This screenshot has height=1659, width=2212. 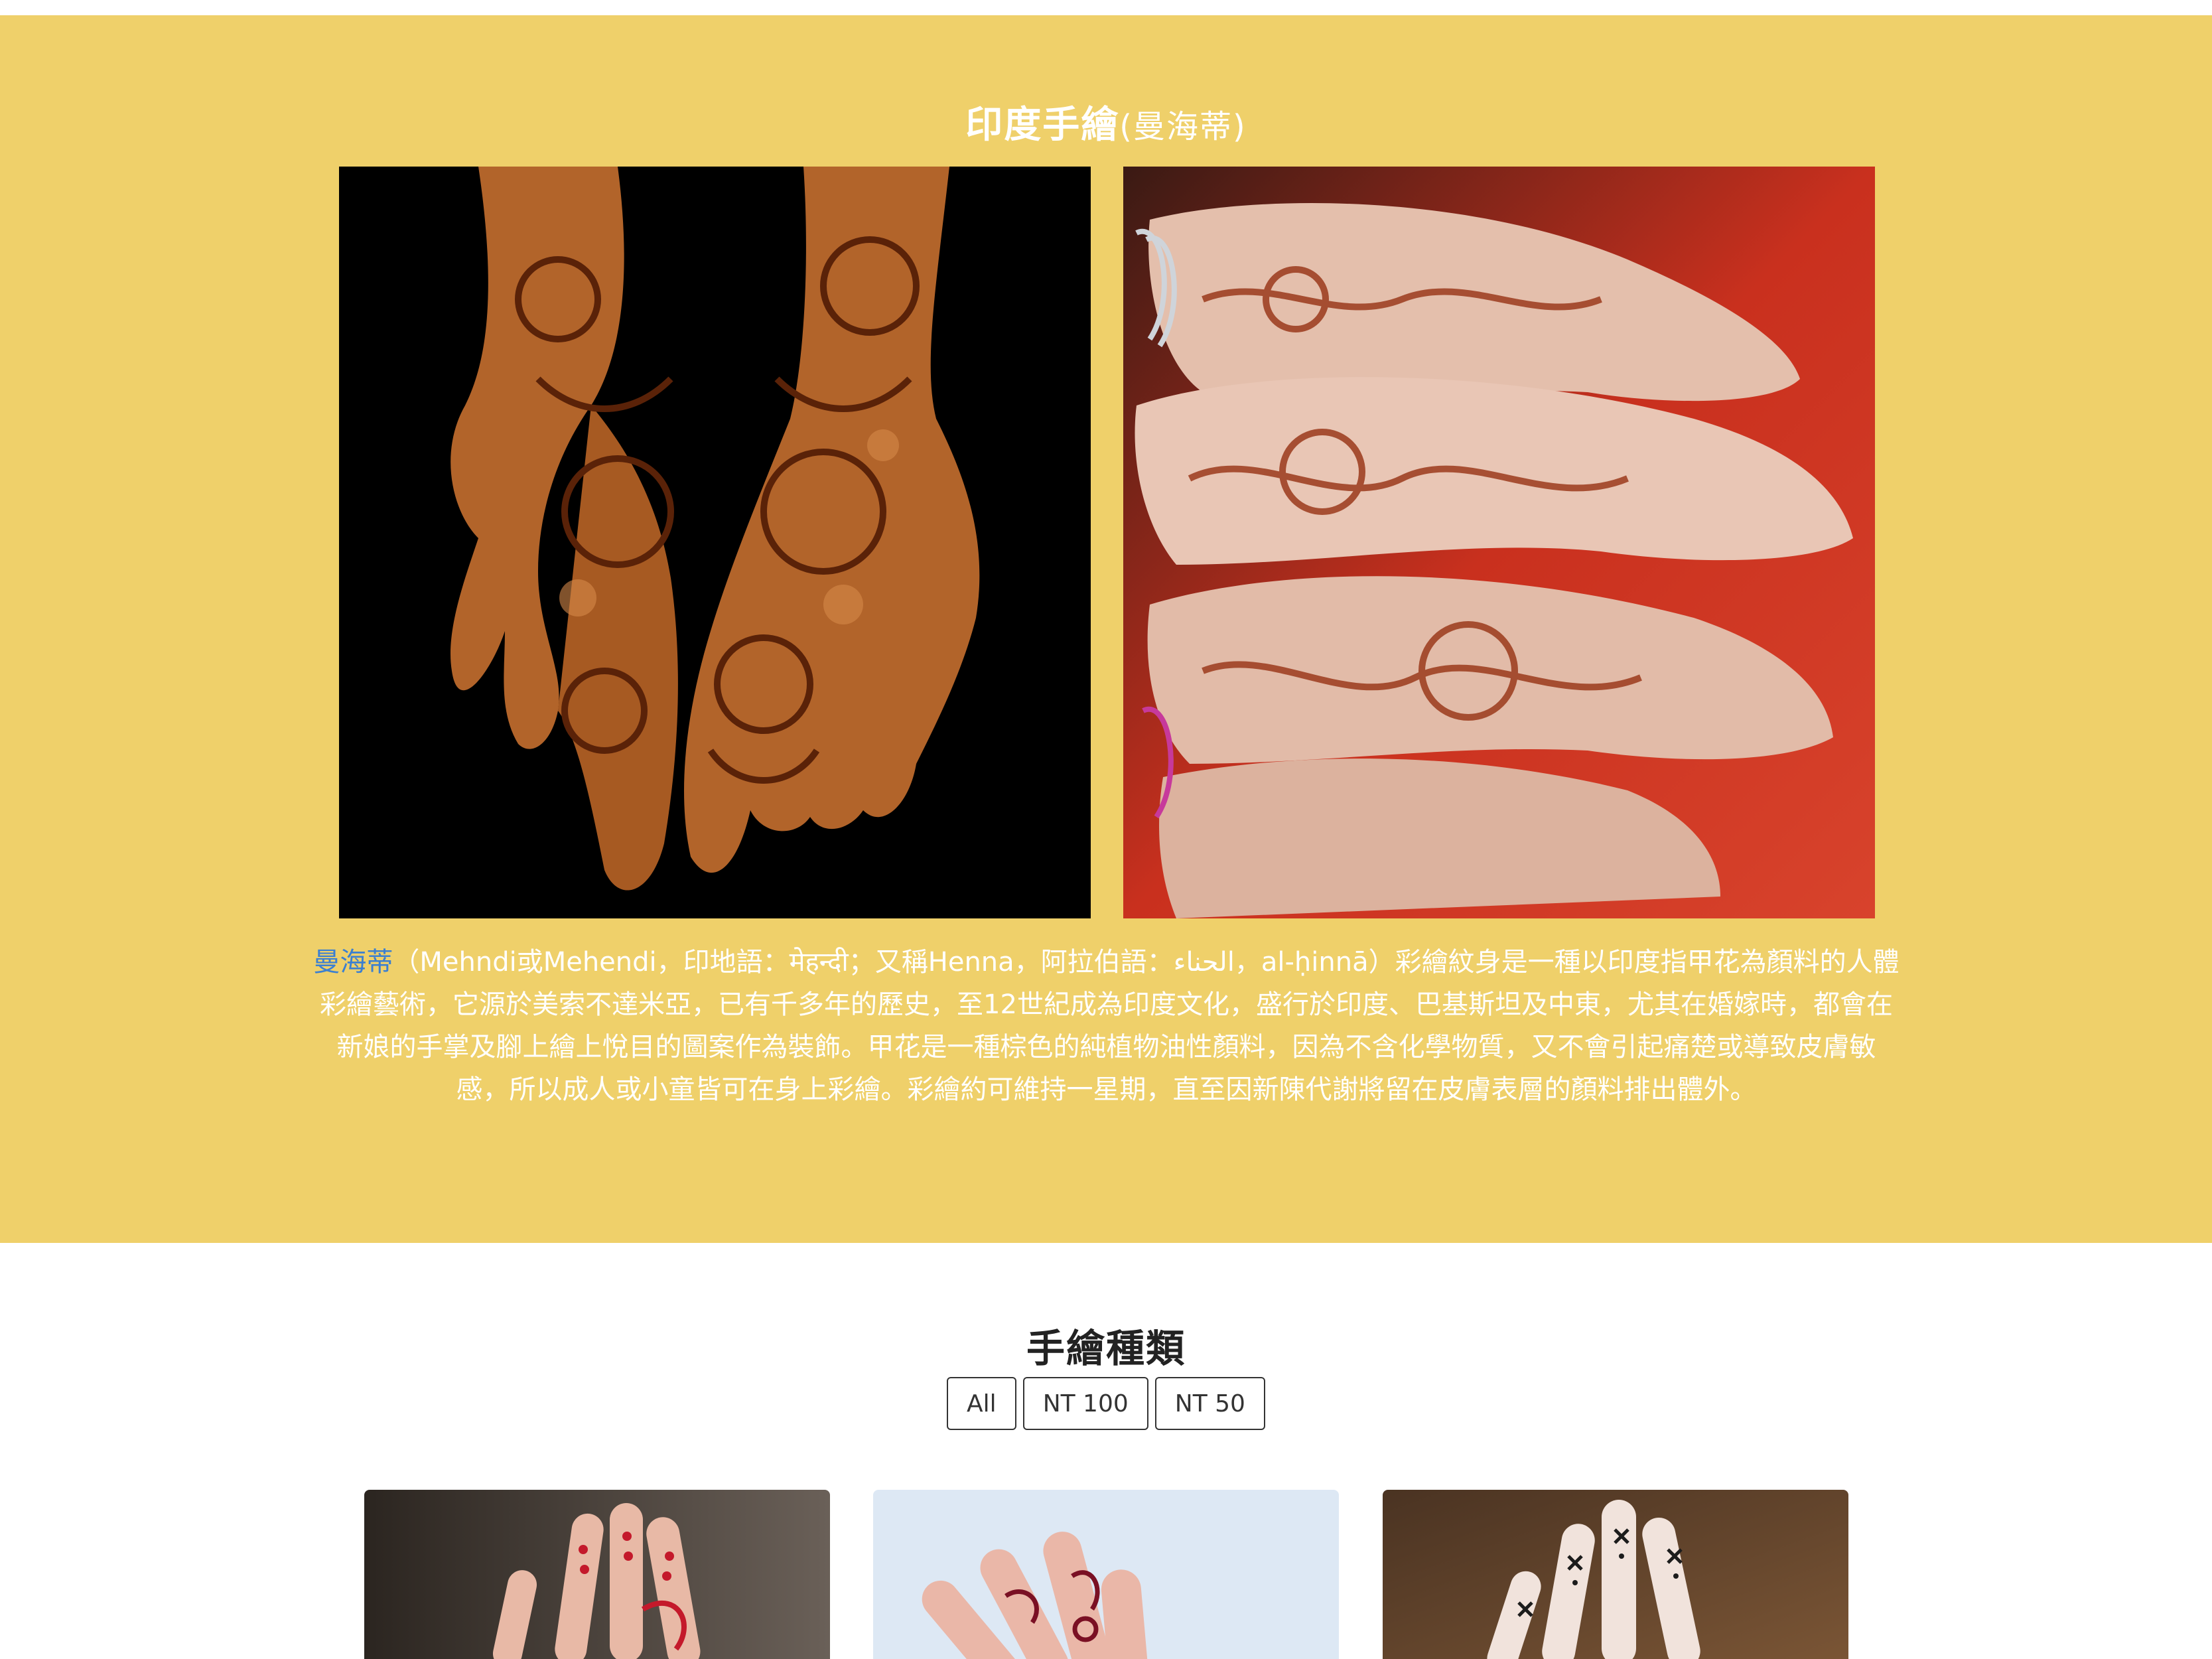 I want to click on description-link: 曼海蒂, so click(x=353, y=962).